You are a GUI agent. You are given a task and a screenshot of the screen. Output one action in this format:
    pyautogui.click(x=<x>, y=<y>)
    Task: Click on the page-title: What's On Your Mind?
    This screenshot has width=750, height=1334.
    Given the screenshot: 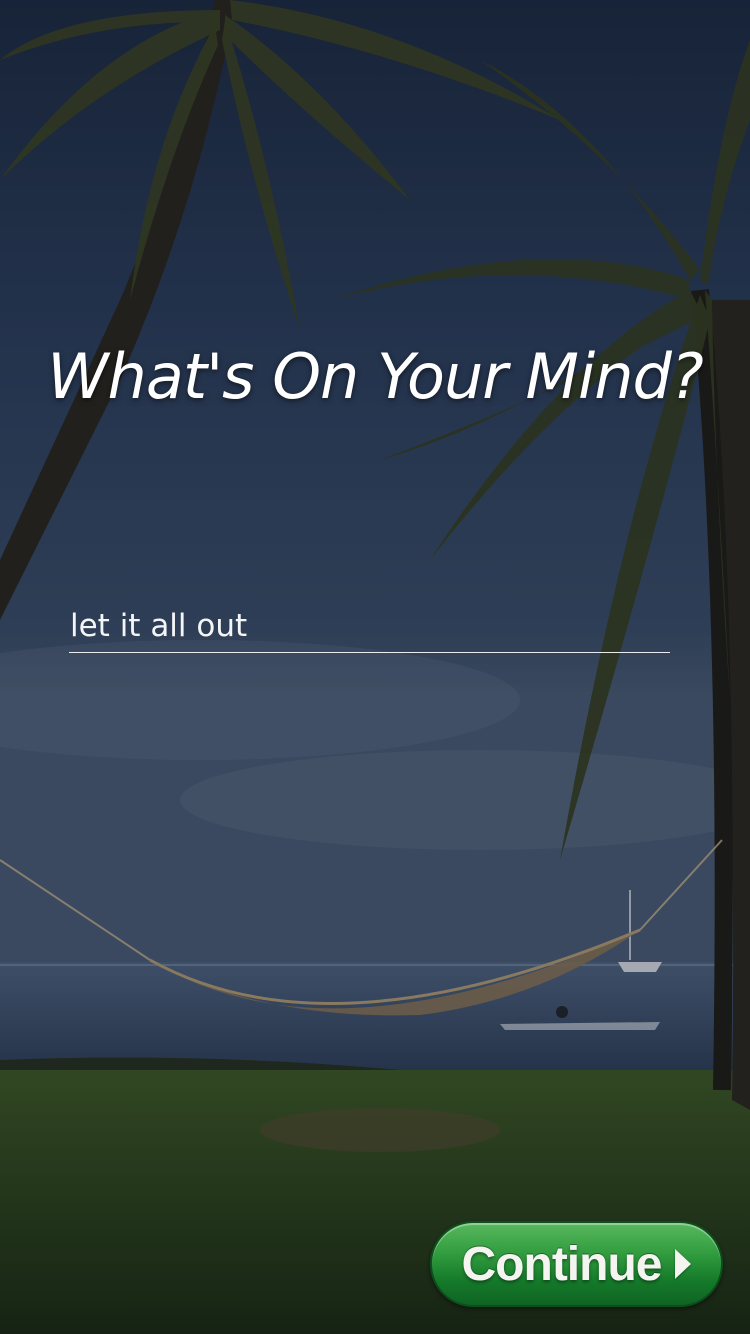 What is the action you would take?
    pyautogui.click(x=375, y=376)
    